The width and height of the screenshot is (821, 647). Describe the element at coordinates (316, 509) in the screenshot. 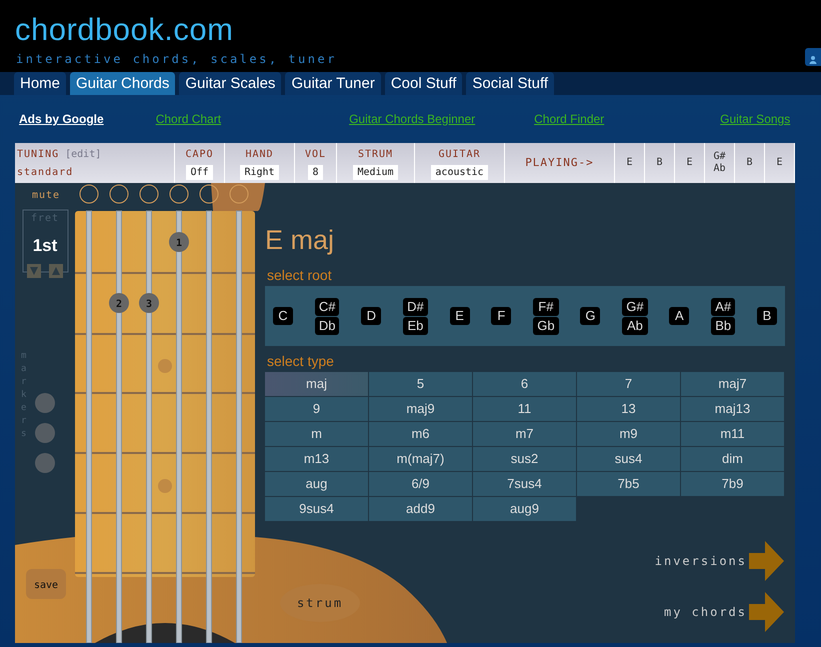

I see `chord-type-button: 9sus4` at that location.